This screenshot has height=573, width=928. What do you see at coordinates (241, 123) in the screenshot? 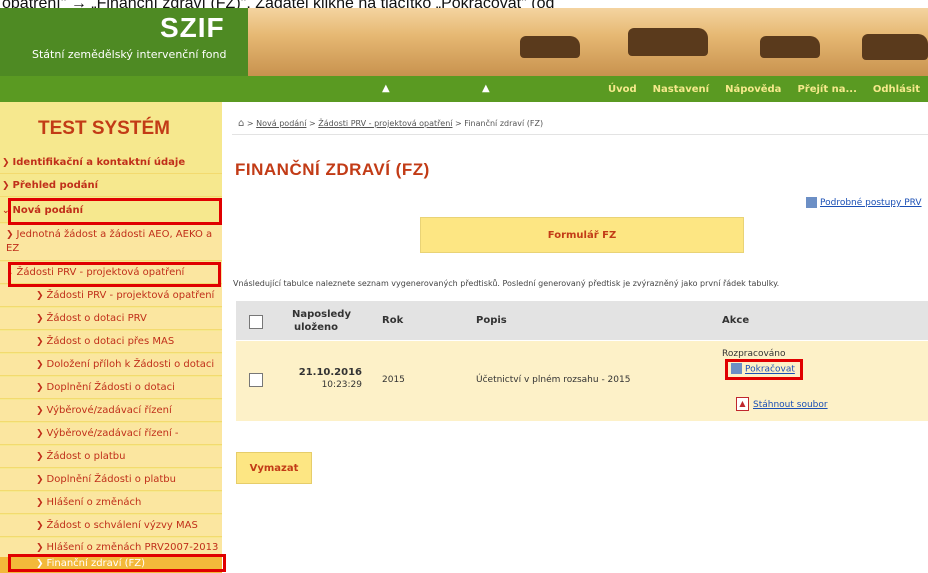
I see `home-icon: ⌂` at bounding box center [241, 123].